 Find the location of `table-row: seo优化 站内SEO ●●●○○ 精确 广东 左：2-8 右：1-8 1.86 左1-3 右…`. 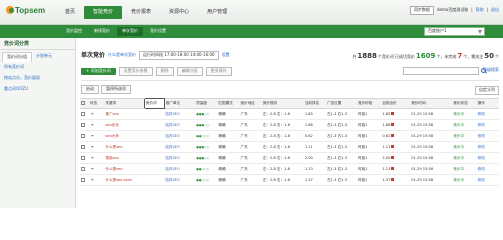

table-row: seo优化 站内SEO ●●●○○ 精确 广东 左：2-8 右：1-8 1.86 左1-3 右… is located at coordinates (289, 125).